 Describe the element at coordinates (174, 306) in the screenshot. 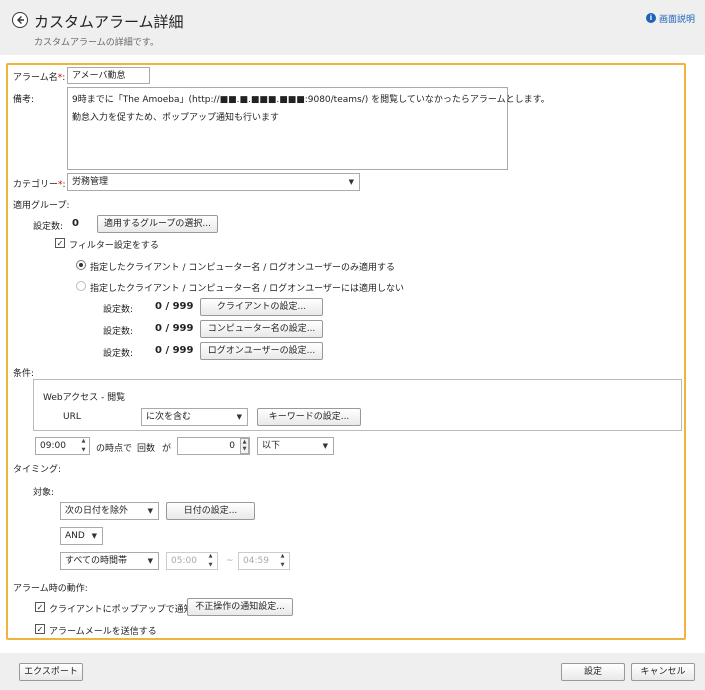

I see `client-count-value: 0 / 999` at that location.